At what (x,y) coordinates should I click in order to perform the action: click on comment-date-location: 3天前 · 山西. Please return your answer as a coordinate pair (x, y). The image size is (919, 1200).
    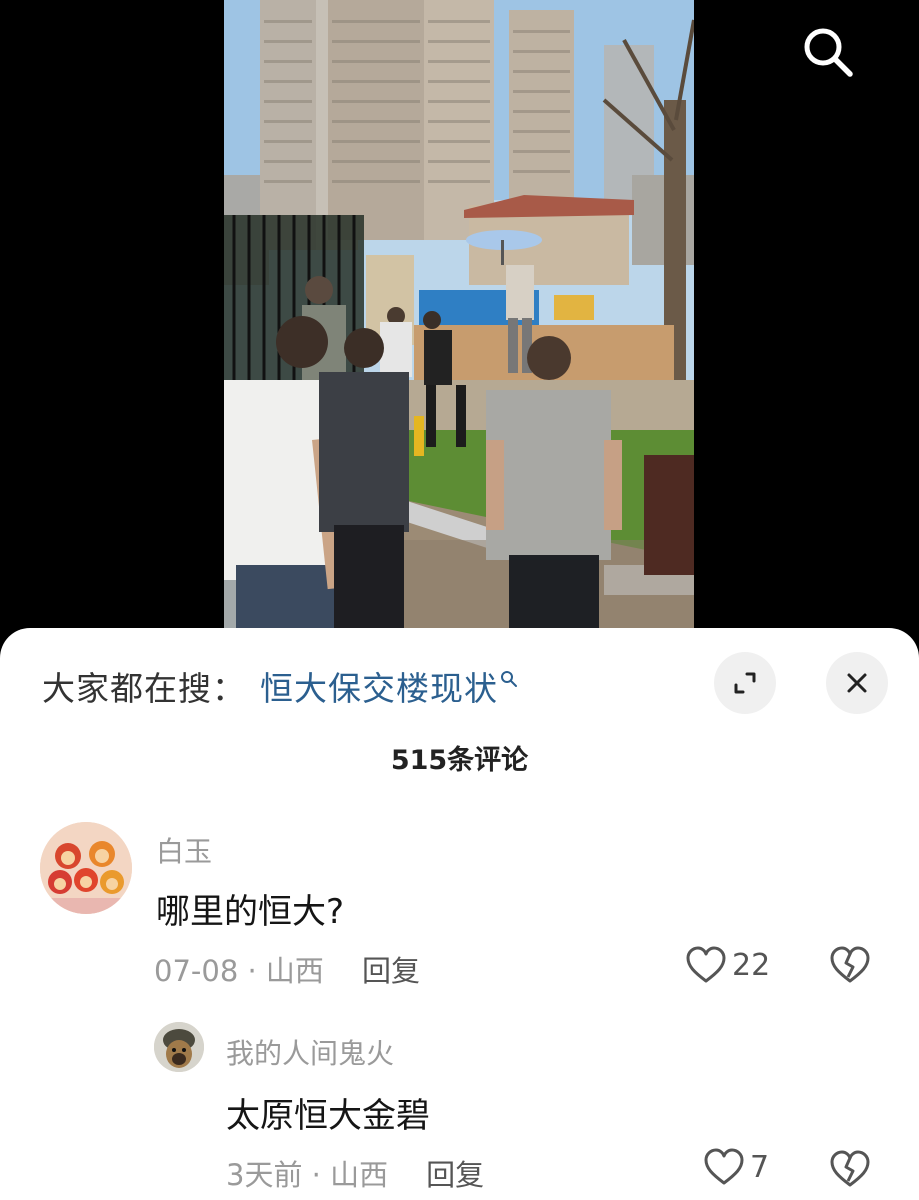
    Looking at the image, I should click on (307, 1175).